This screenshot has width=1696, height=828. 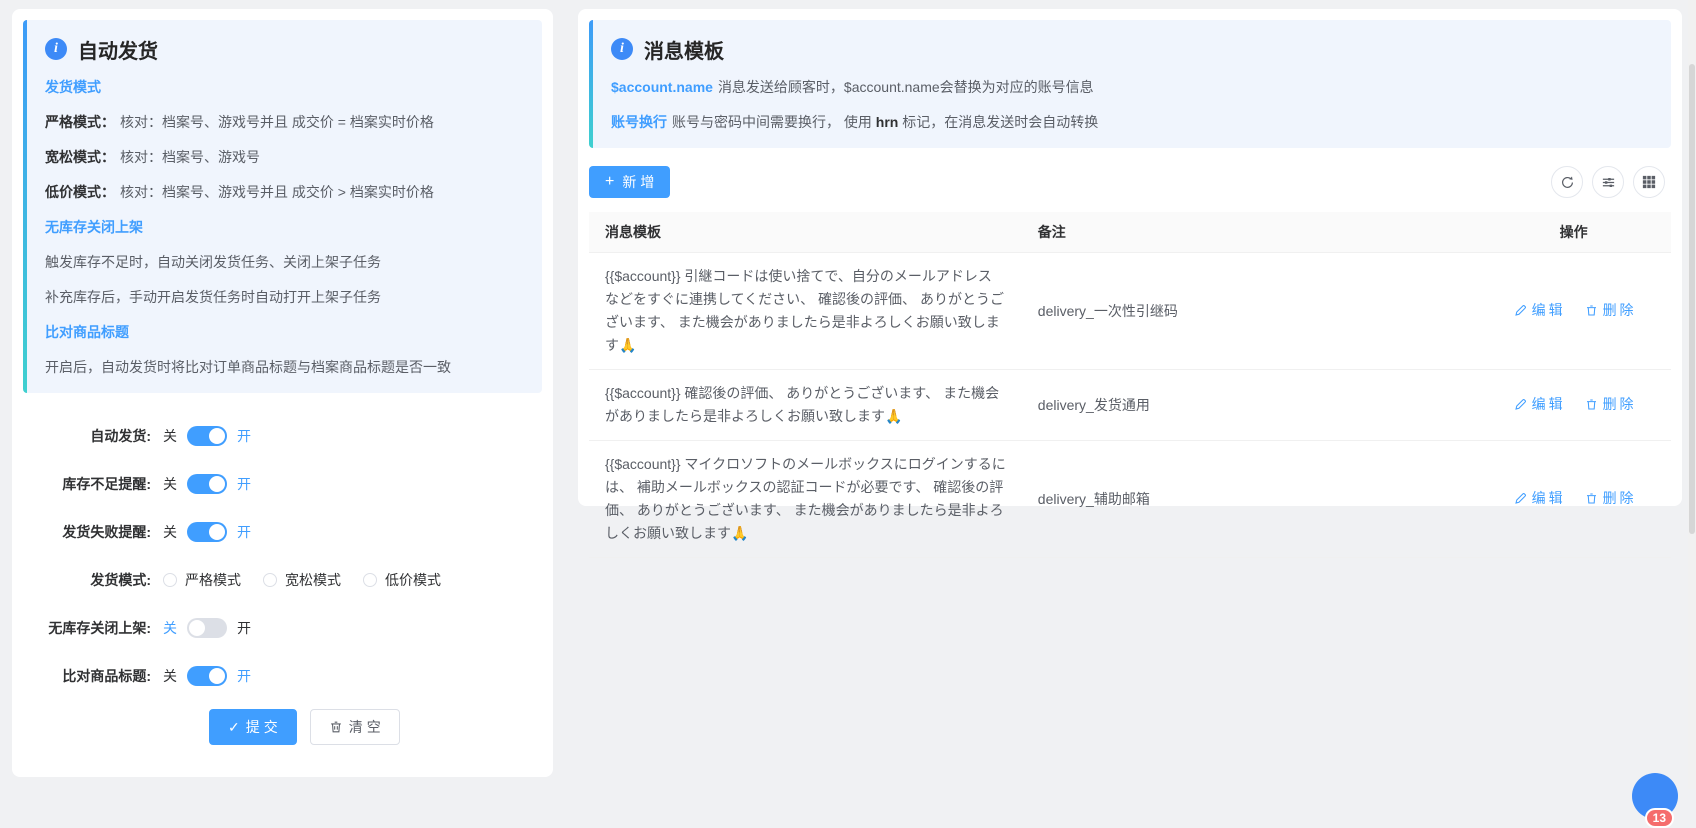 I want to click on compare-title-toggle, so click(x=207, y=676).